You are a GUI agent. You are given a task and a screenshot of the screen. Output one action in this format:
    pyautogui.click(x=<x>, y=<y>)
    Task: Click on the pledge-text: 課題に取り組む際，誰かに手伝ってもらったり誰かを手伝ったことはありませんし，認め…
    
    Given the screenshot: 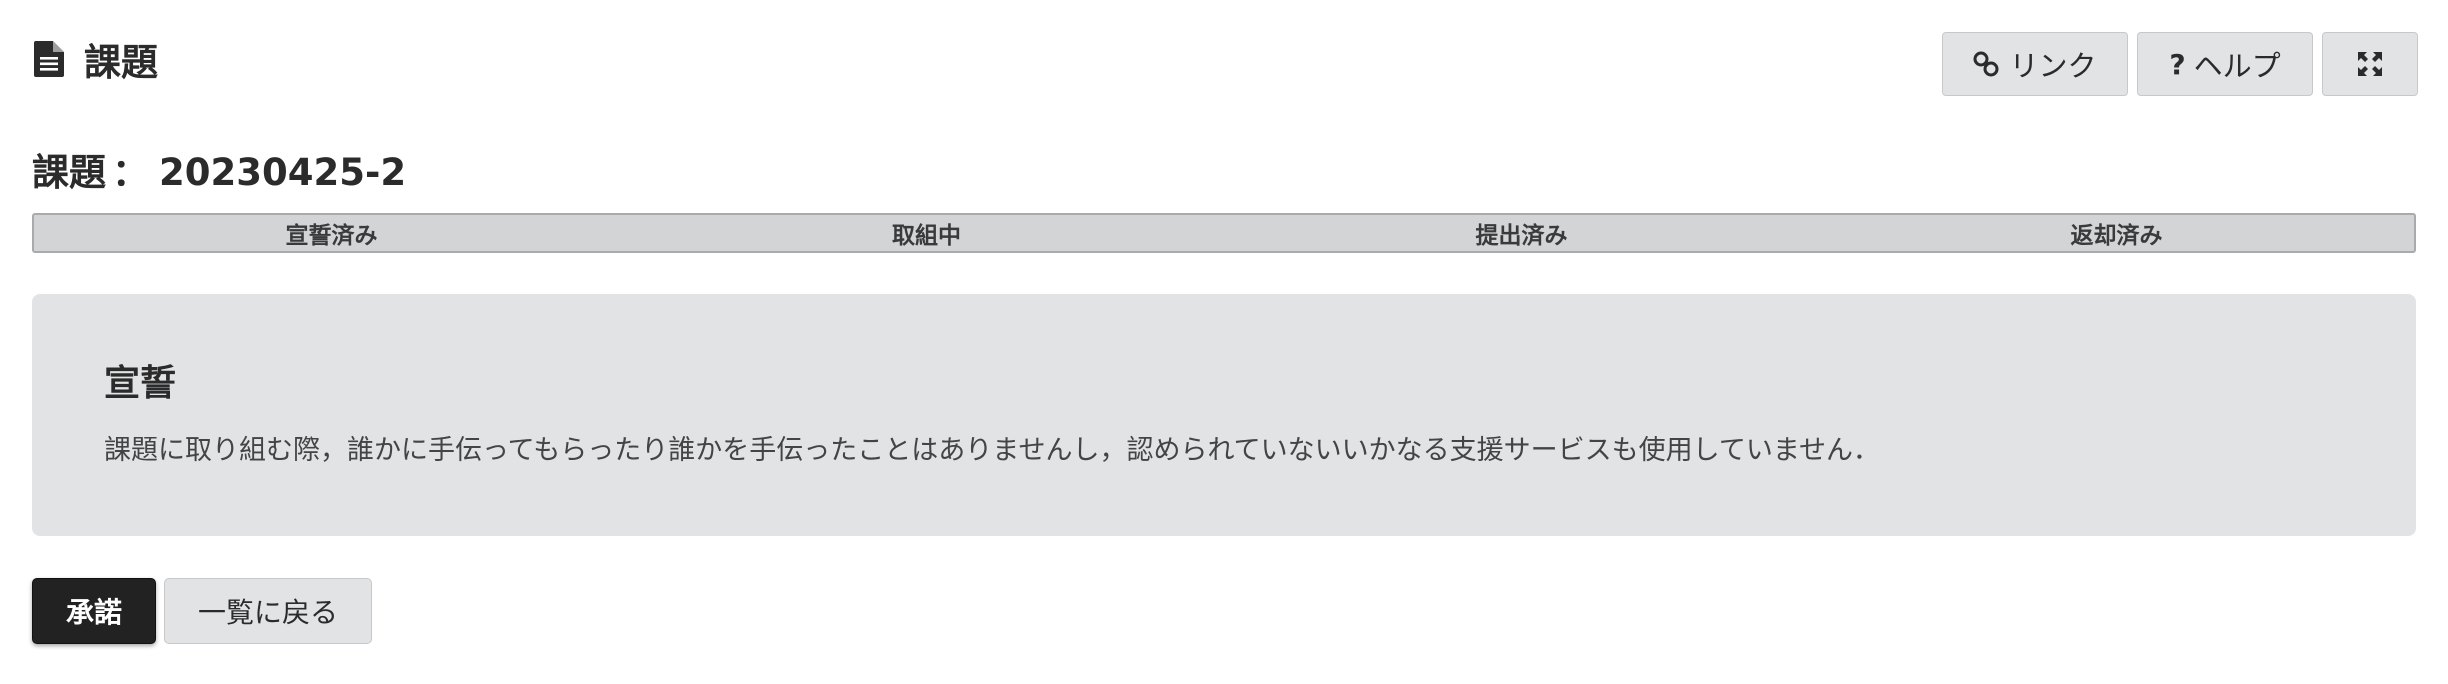 What is the action you would take?
    pyautogui.click(x=992, y=450)
    